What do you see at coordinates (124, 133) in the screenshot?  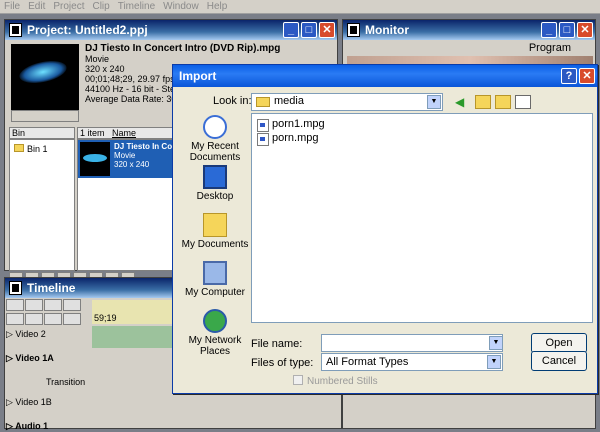 I see `name-column-header: Name` at bounding box center [124, 133].